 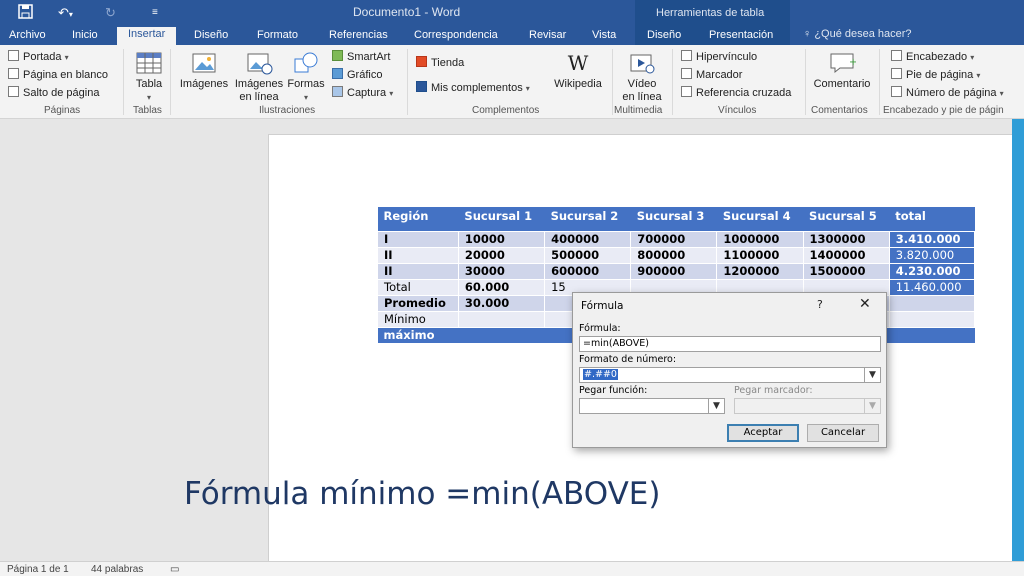 What do you see at coordinates (501, 255) in the screenshot?
I see `table-cell: 20000` at bounding box center [501, 255].